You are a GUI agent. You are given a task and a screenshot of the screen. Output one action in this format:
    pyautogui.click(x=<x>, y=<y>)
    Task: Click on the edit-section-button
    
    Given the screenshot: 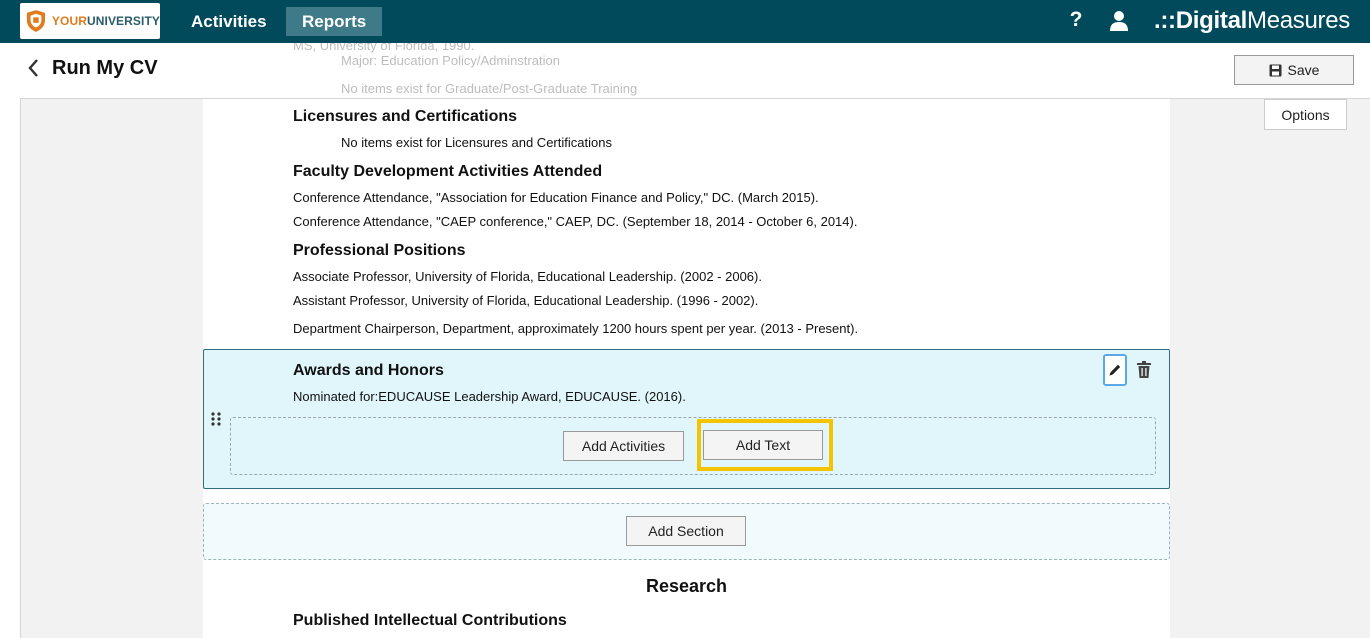 What is the action you would take?
    pyautogui.click(x=1115, y=370)
    